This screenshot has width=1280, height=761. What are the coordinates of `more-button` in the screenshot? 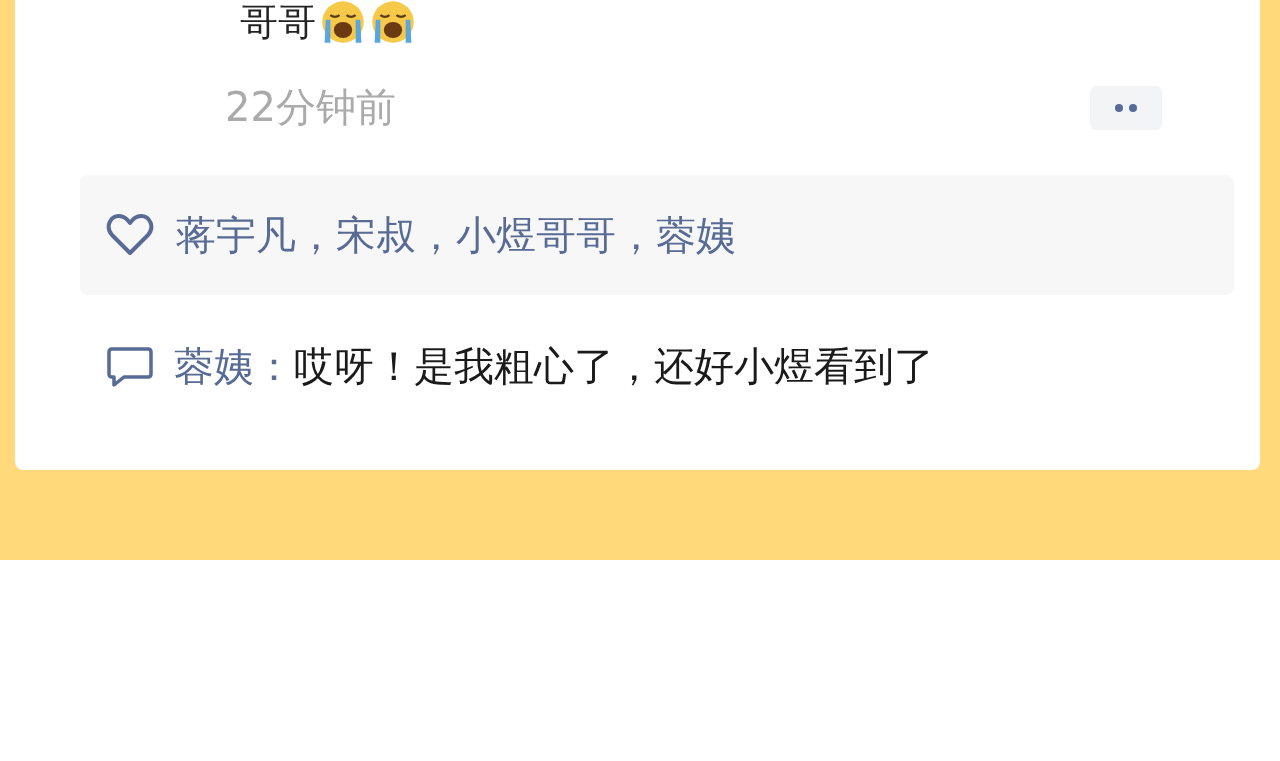 It's located at (1126, 107).